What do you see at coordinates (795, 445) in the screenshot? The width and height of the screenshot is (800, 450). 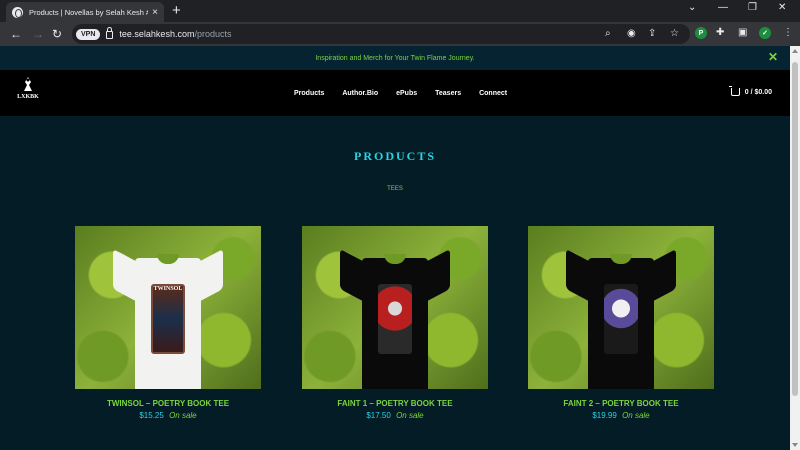 I see `scroll-down-icon` at bounding box center [795, 445].